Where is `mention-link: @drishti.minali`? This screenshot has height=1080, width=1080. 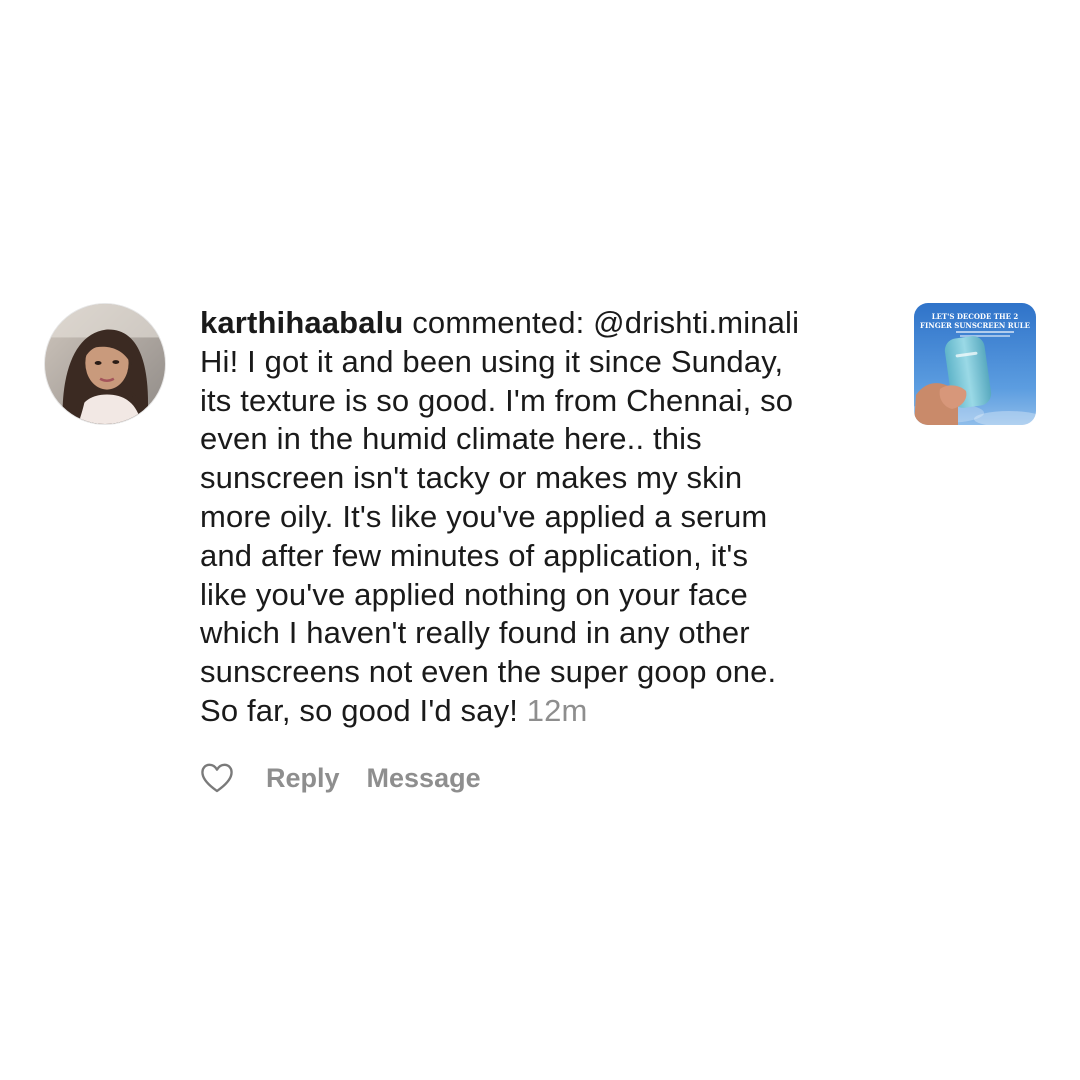
mention-link: @drishti.minali is located at coordinates (696, 322).